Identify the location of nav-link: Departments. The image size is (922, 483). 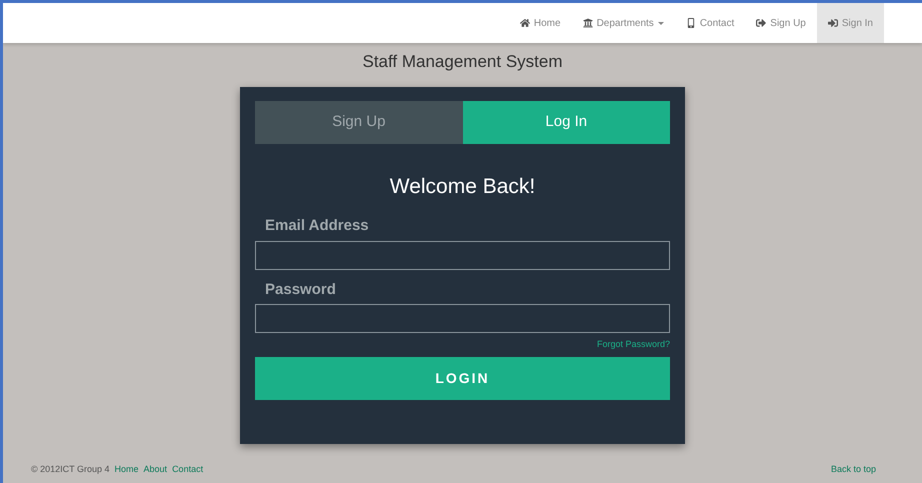
(623, 23).